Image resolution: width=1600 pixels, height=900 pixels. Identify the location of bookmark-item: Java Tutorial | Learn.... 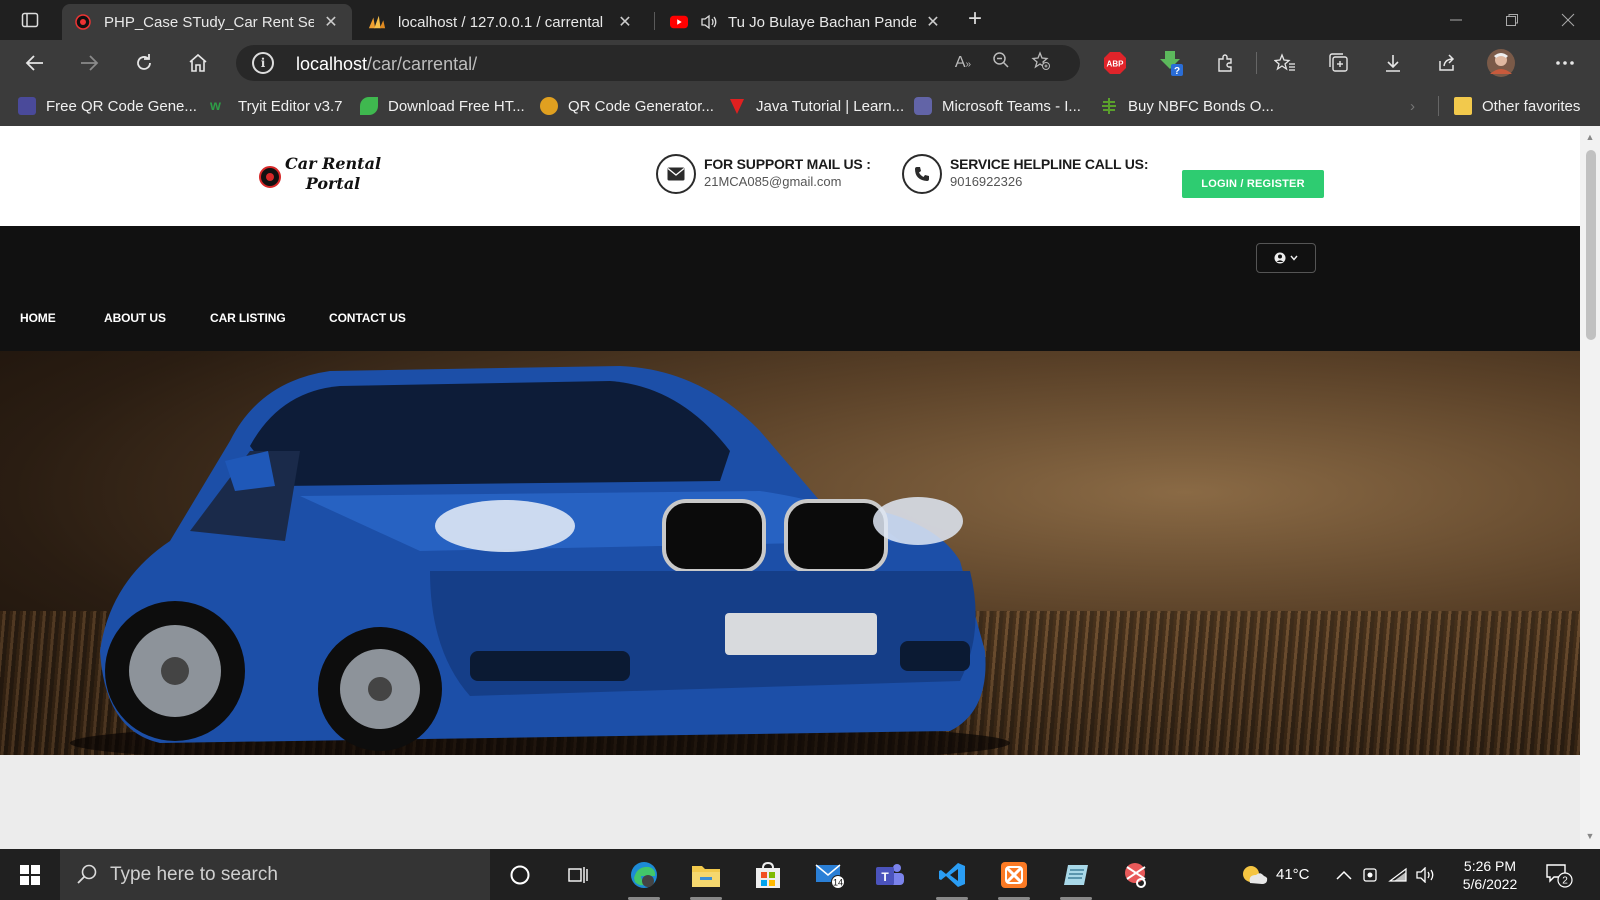
(816, 106).